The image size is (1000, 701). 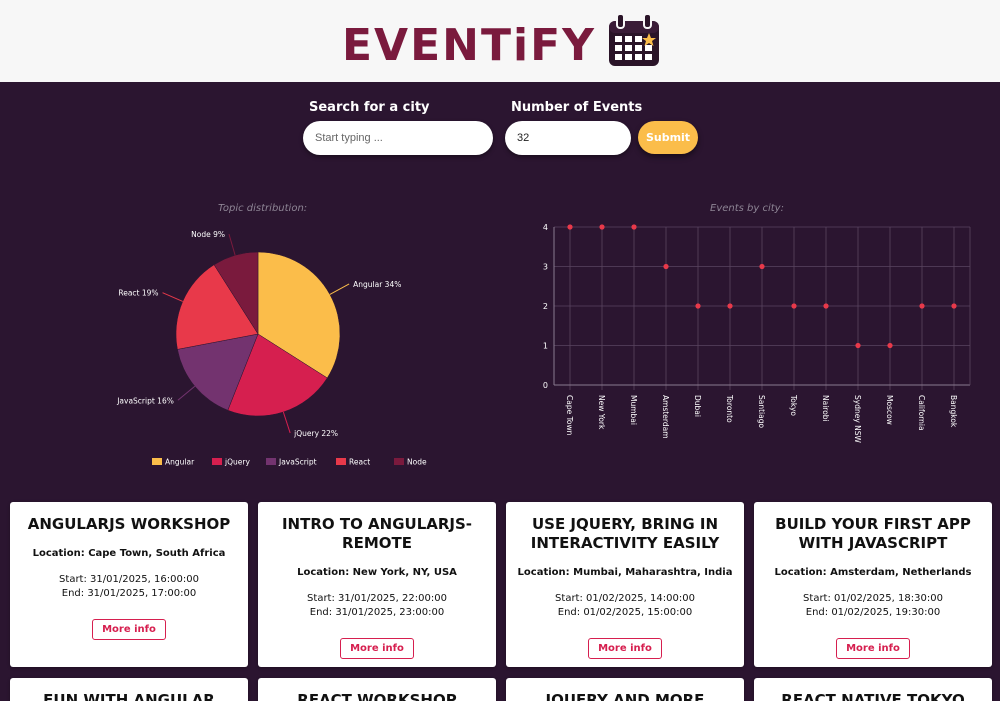 I want to click on event-start: Start: 31/01/2025, 22:00:00, so click(x=377, y=598).